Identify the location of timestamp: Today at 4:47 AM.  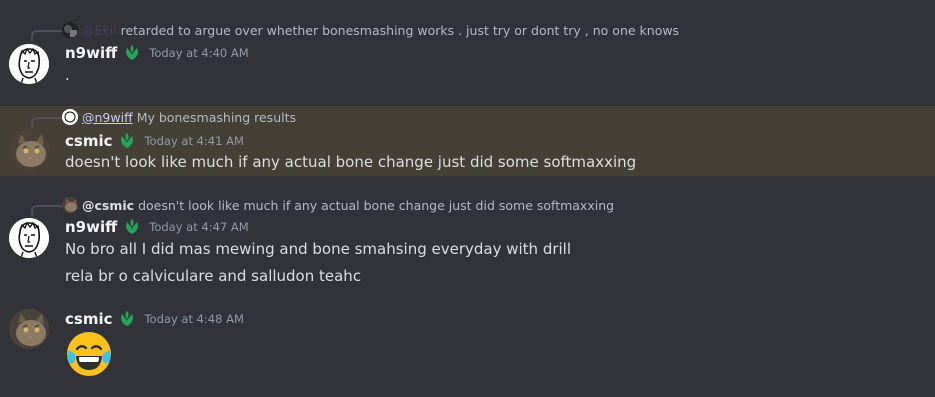
(198, 227).